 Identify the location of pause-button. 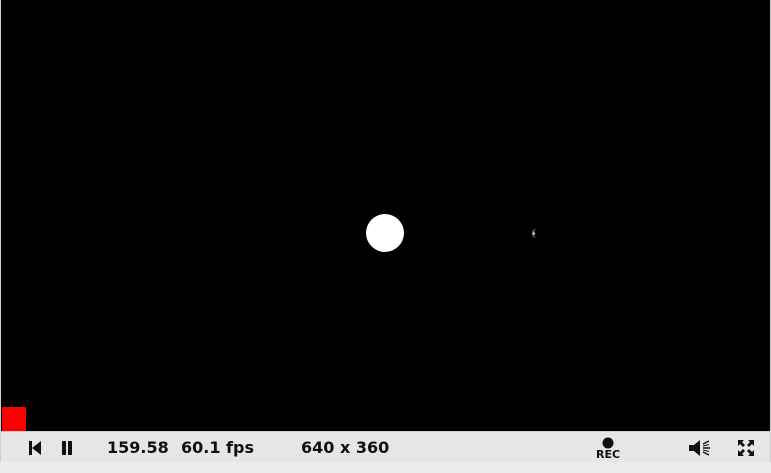
(67, 447).